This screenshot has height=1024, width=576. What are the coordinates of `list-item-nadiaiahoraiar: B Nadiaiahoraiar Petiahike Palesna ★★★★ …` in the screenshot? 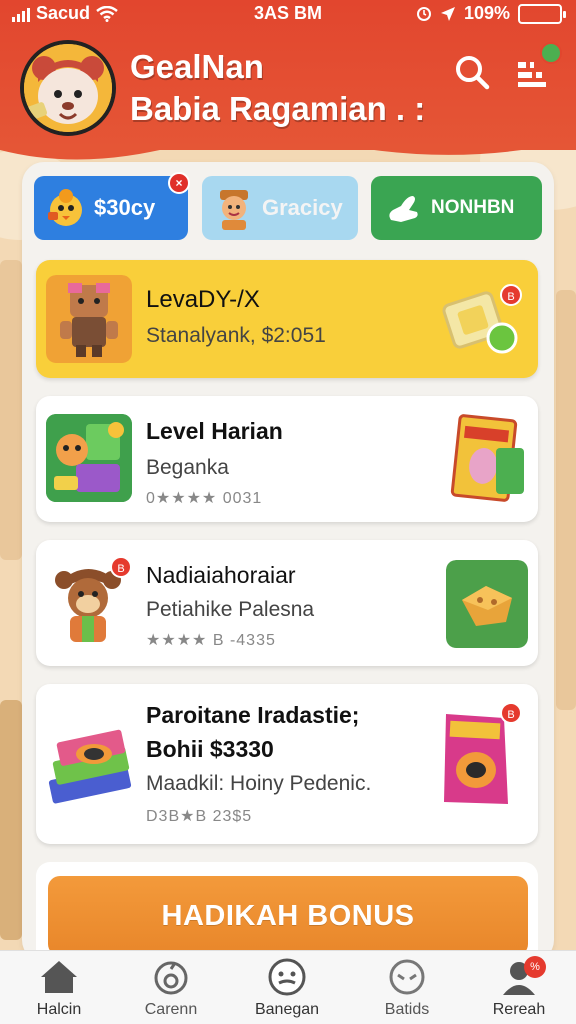 It's located at (287, 603).